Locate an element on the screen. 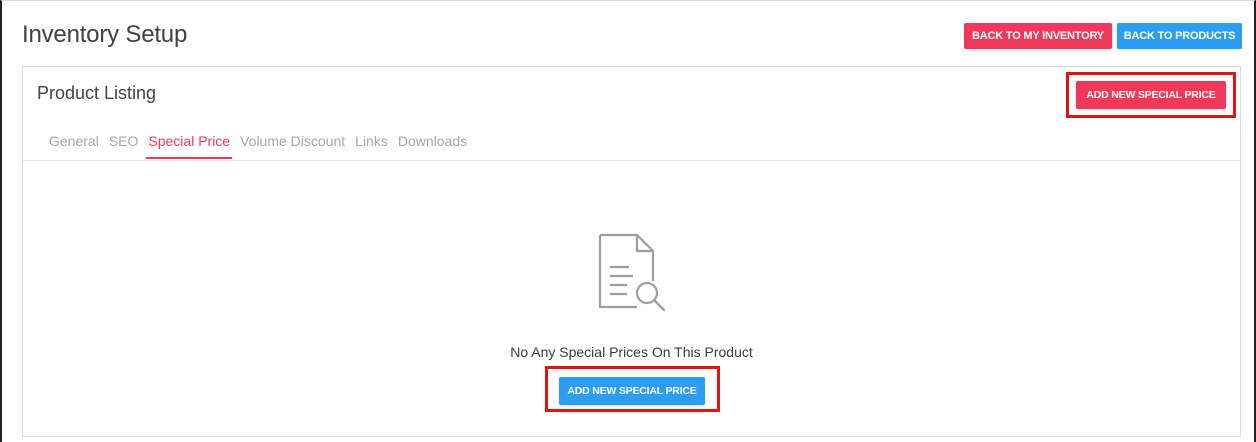  tab-links: Links is located at coordinates (371, 145).